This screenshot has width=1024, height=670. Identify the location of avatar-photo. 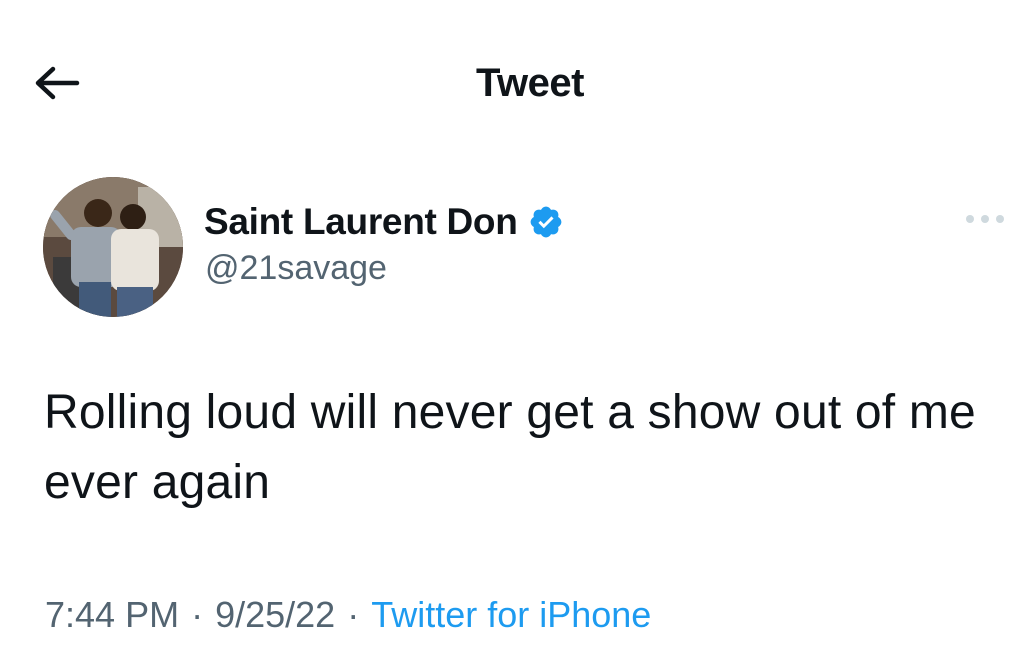
(113, 247).